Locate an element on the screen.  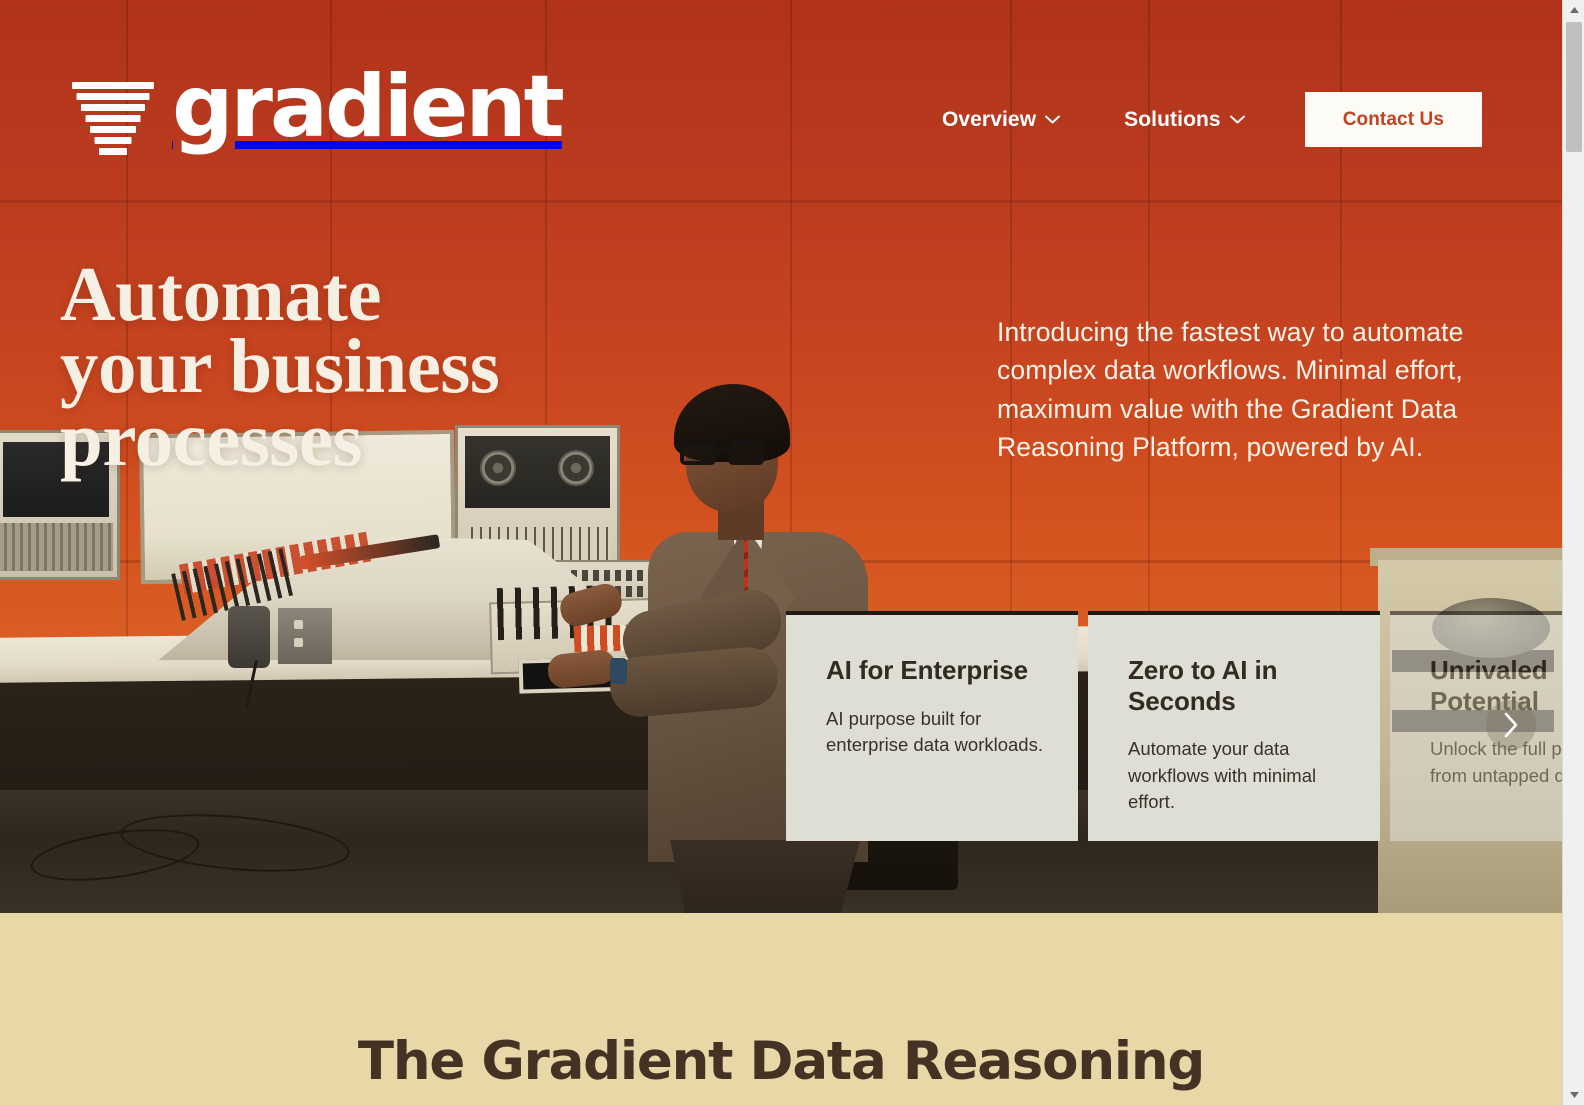
scroll-up-arrow-icon is located at coordinates (1573, 10).